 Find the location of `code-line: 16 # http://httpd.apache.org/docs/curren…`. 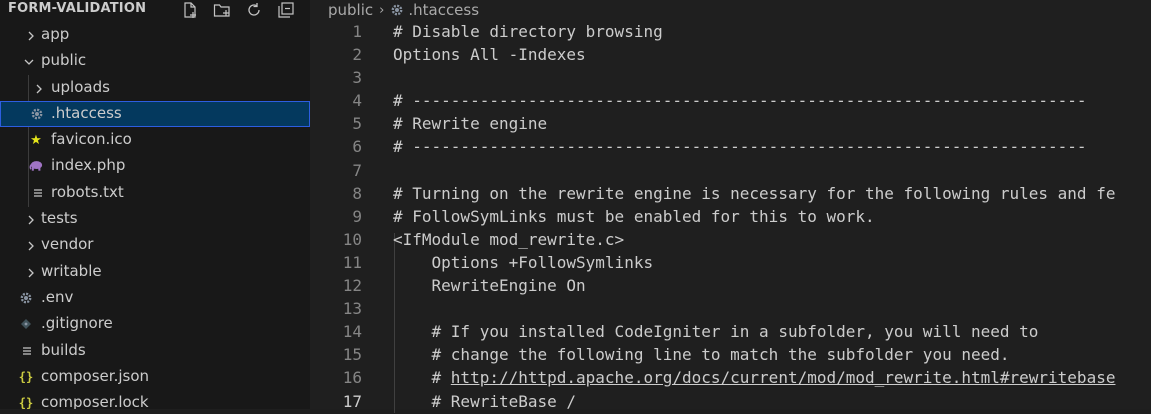

code-line: 16 # http://httpd.apache.org/docs/curren… is located at coordinates (730, 378).